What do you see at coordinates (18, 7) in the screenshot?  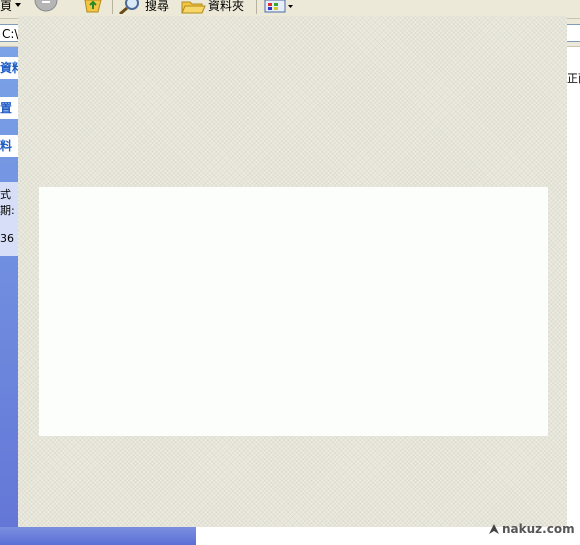 I see `dropdown-arrow-icon` at bounding box center [18, 7].